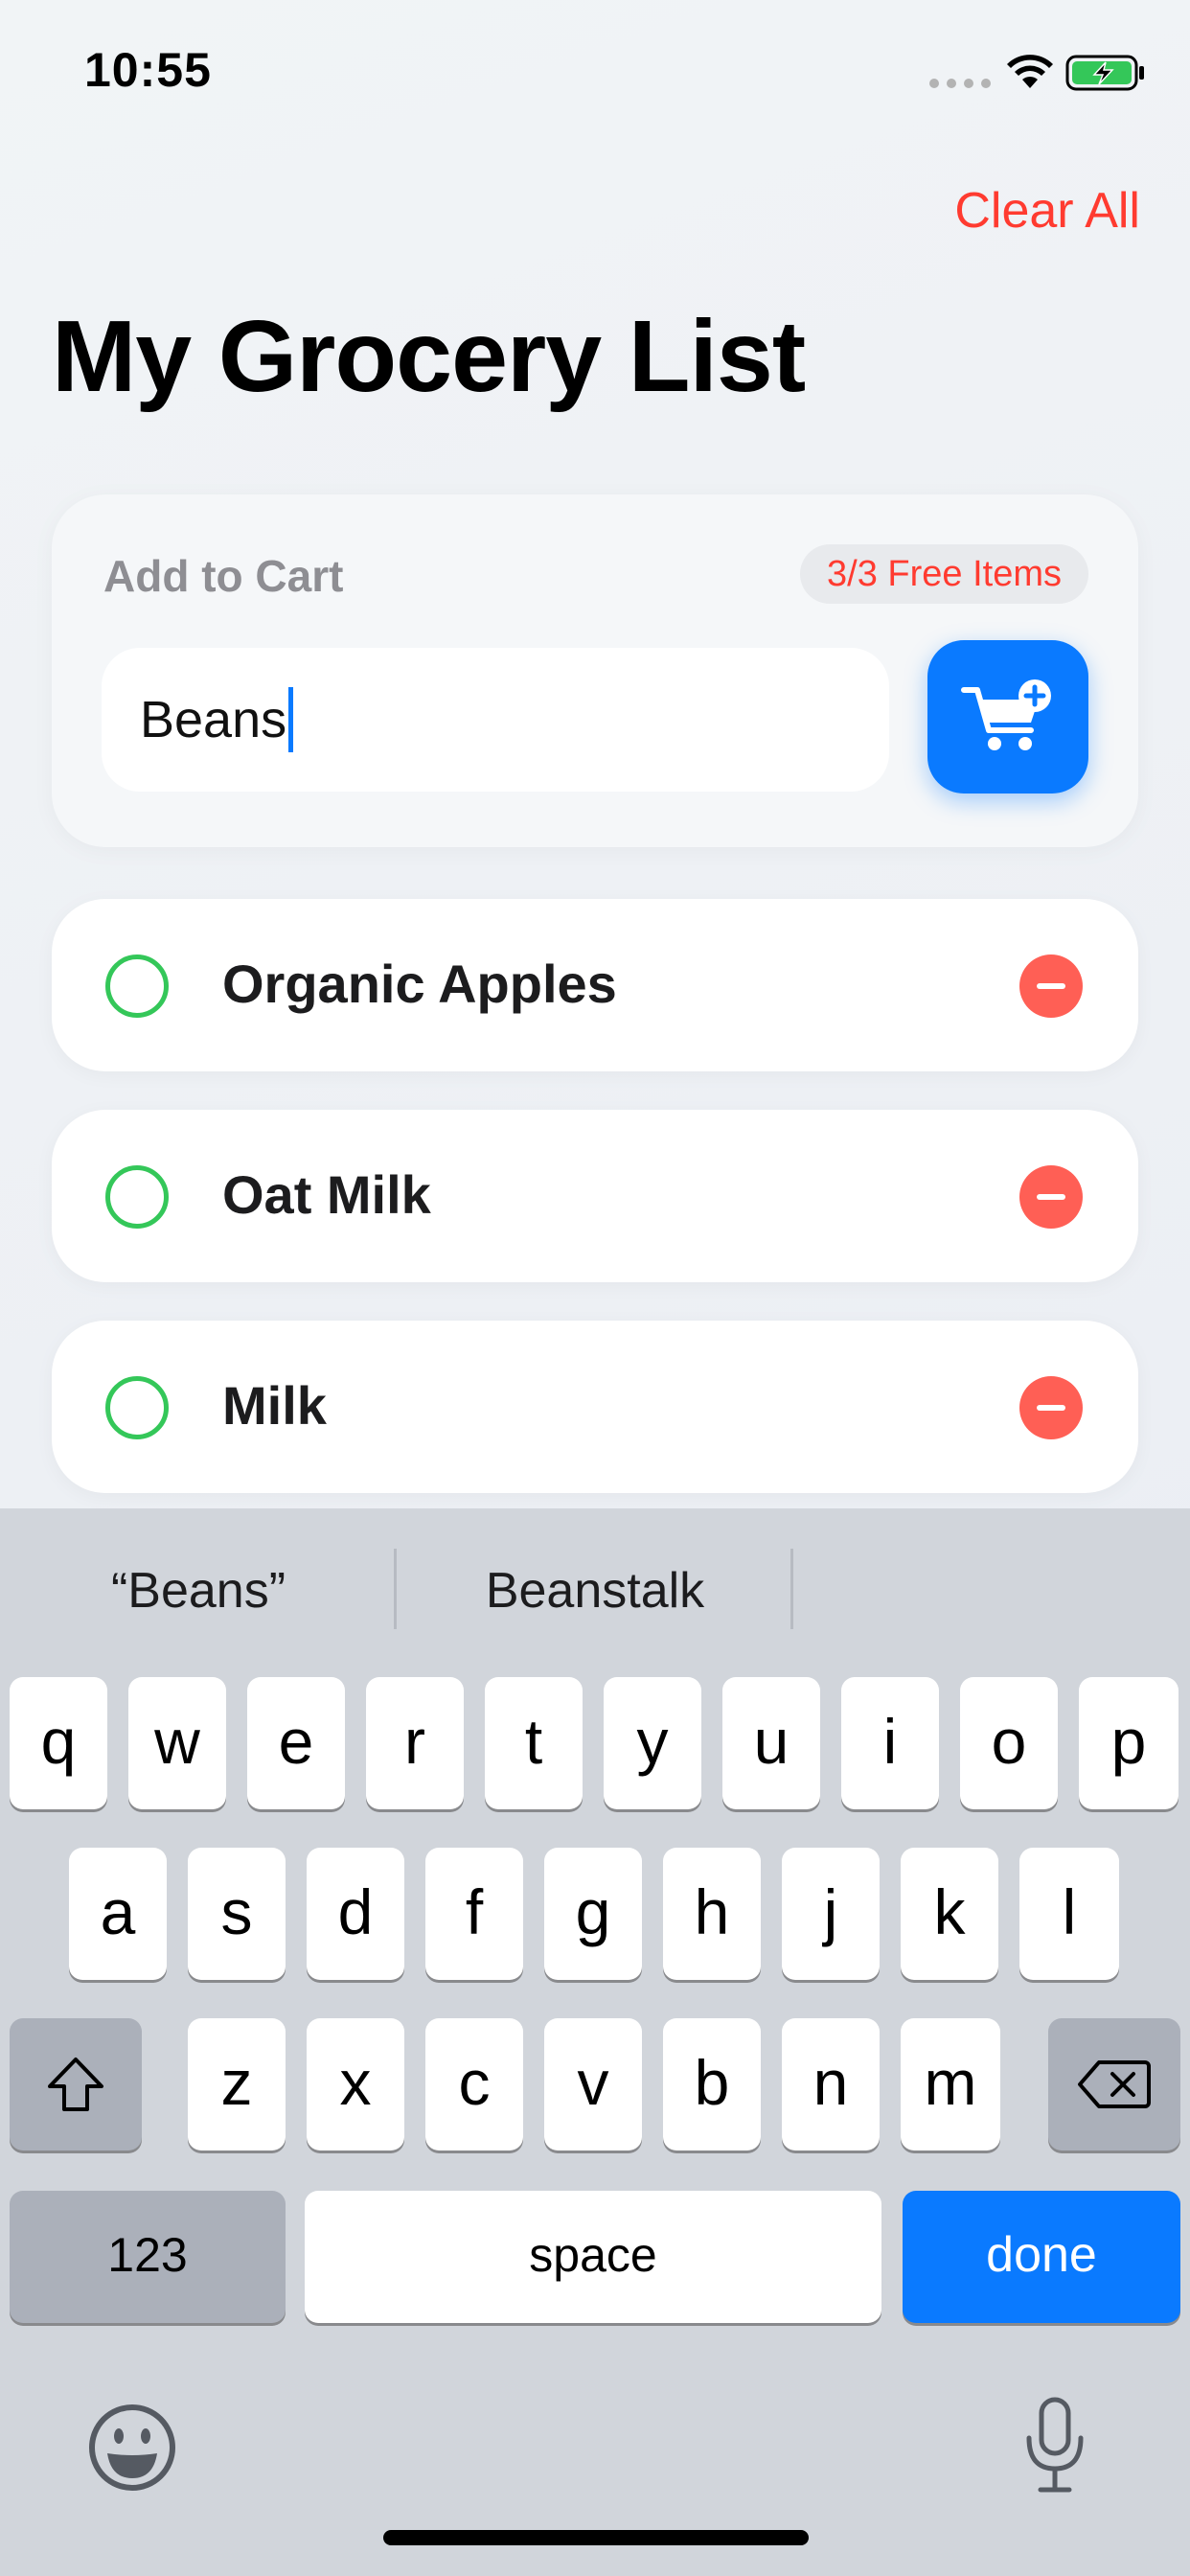 The image size is (1190, 2576). Describe the element at coordinates (1006, 714) in the screenshot. I see `cart-plus-icon` at that location.